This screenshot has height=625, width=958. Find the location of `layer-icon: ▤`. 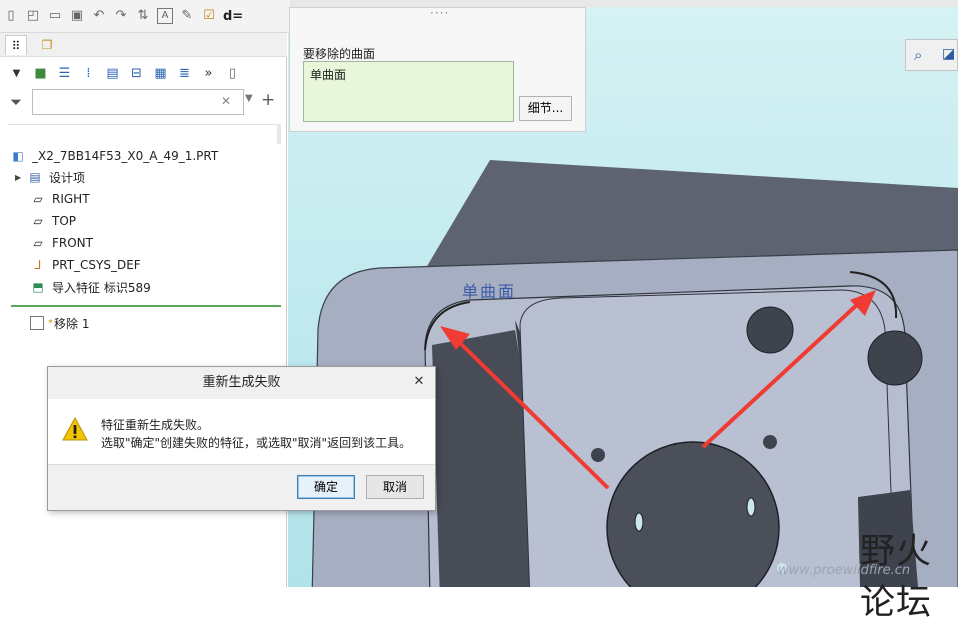

layer-icon: ▤ is located at coordinates (112, 73).